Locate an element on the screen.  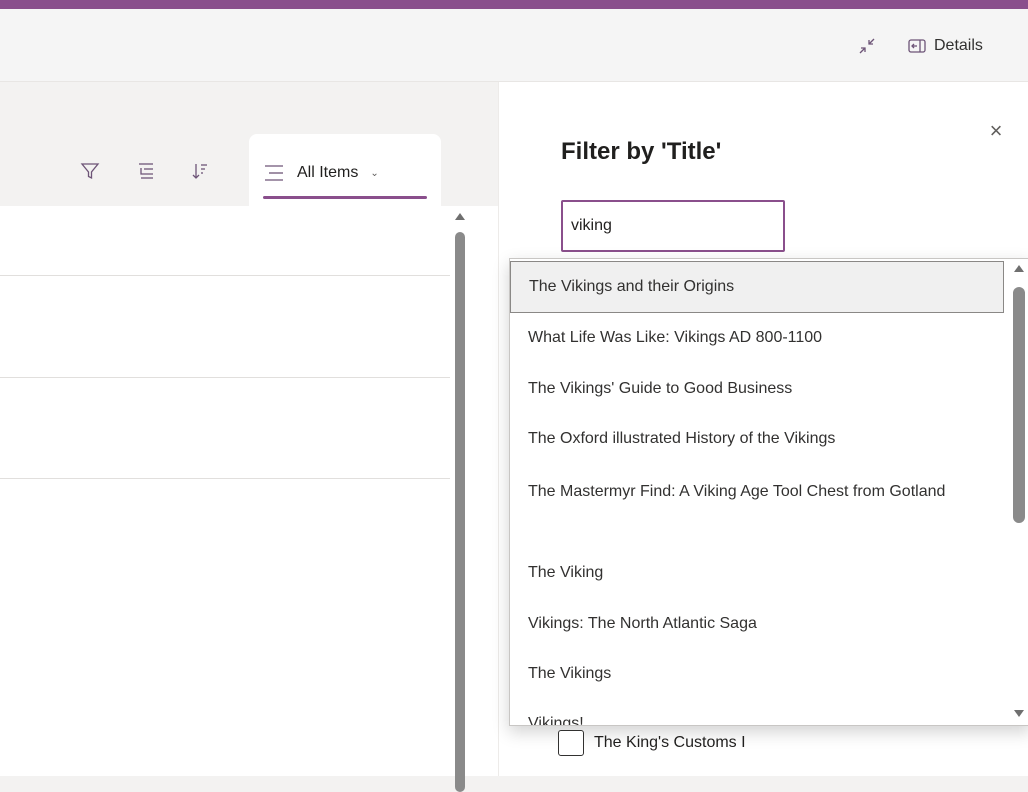
filter-option-row: The King's Customs I is located at coordinates (652, 743).